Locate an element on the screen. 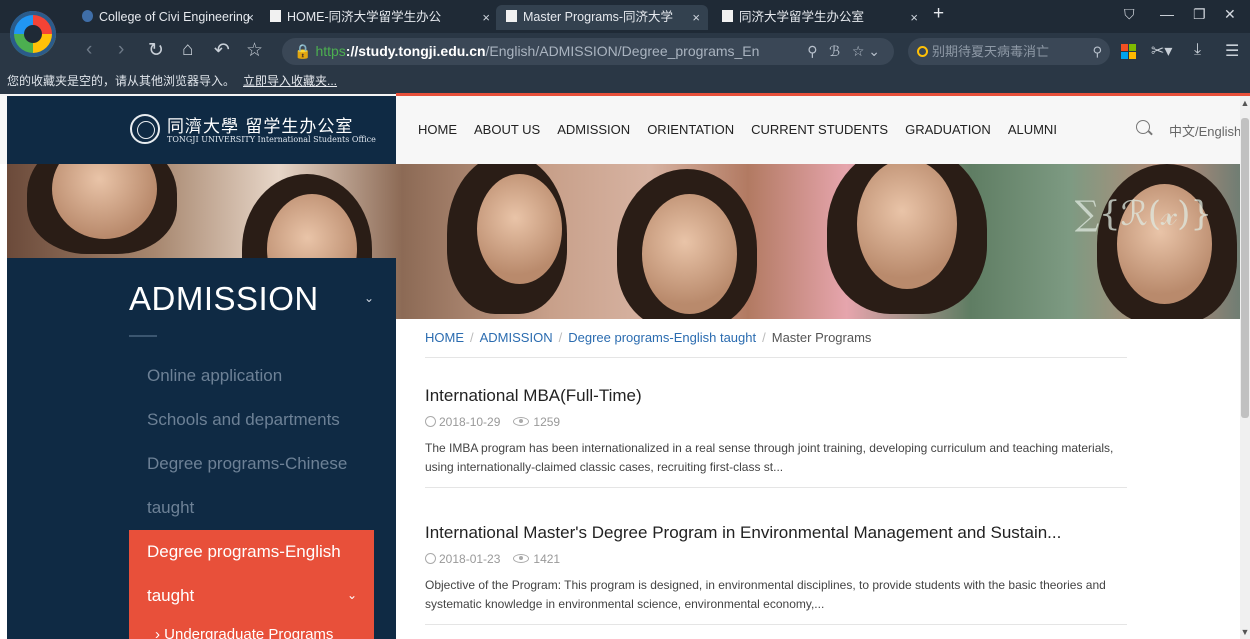 This screenshot has width=1250, height=639. bookmark-star-icon: ☆ is located at coordinates (254, 50).